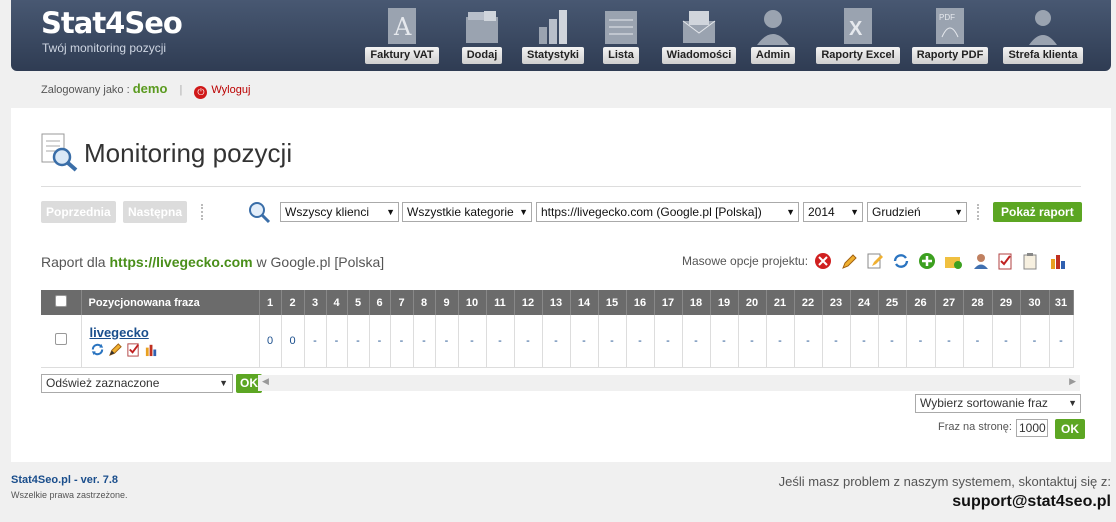  What do you see at coordinates (833, 212) in the screenshot?
I see `year-select: 2014 ▼` at bounding box center [833, 212].